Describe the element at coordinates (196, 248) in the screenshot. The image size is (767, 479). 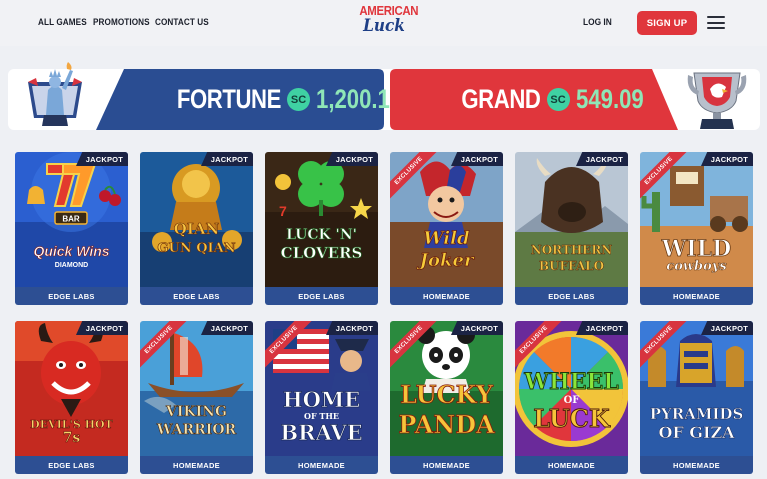
I see `game-subtitle: GUN QIAN` at that location.